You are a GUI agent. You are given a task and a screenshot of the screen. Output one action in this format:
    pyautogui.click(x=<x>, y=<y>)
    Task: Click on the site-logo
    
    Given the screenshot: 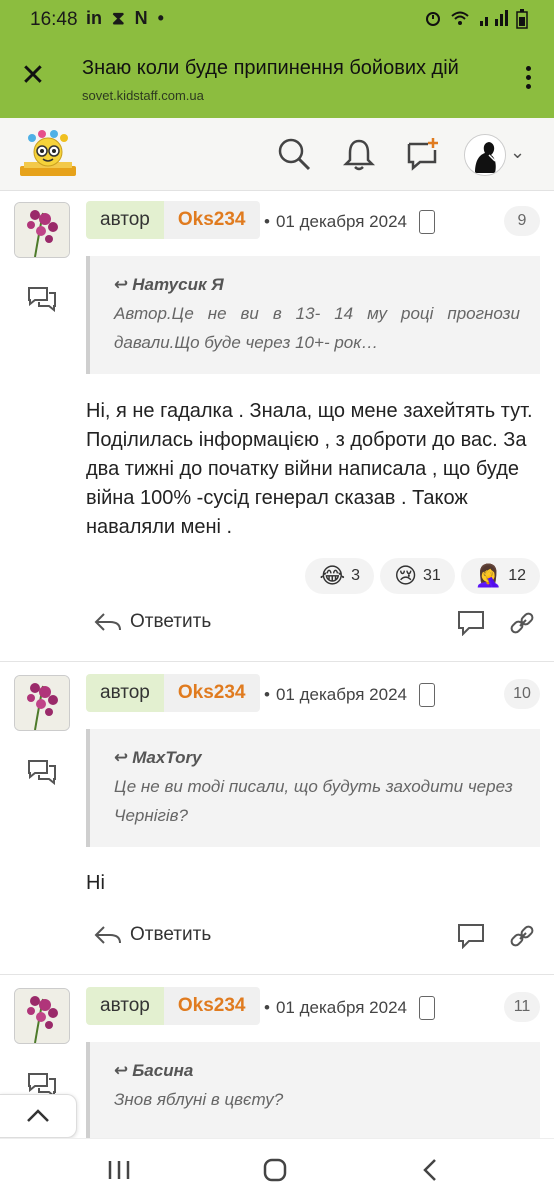 What is the action you would take?
    pyautogui.click(x=48, y=154)
    